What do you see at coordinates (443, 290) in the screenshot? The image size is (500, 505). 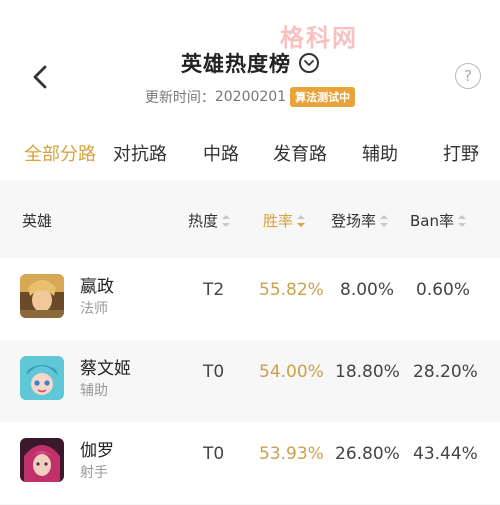 I see `ban-rate-value: 0.60%` at bounding box center [443, 290].